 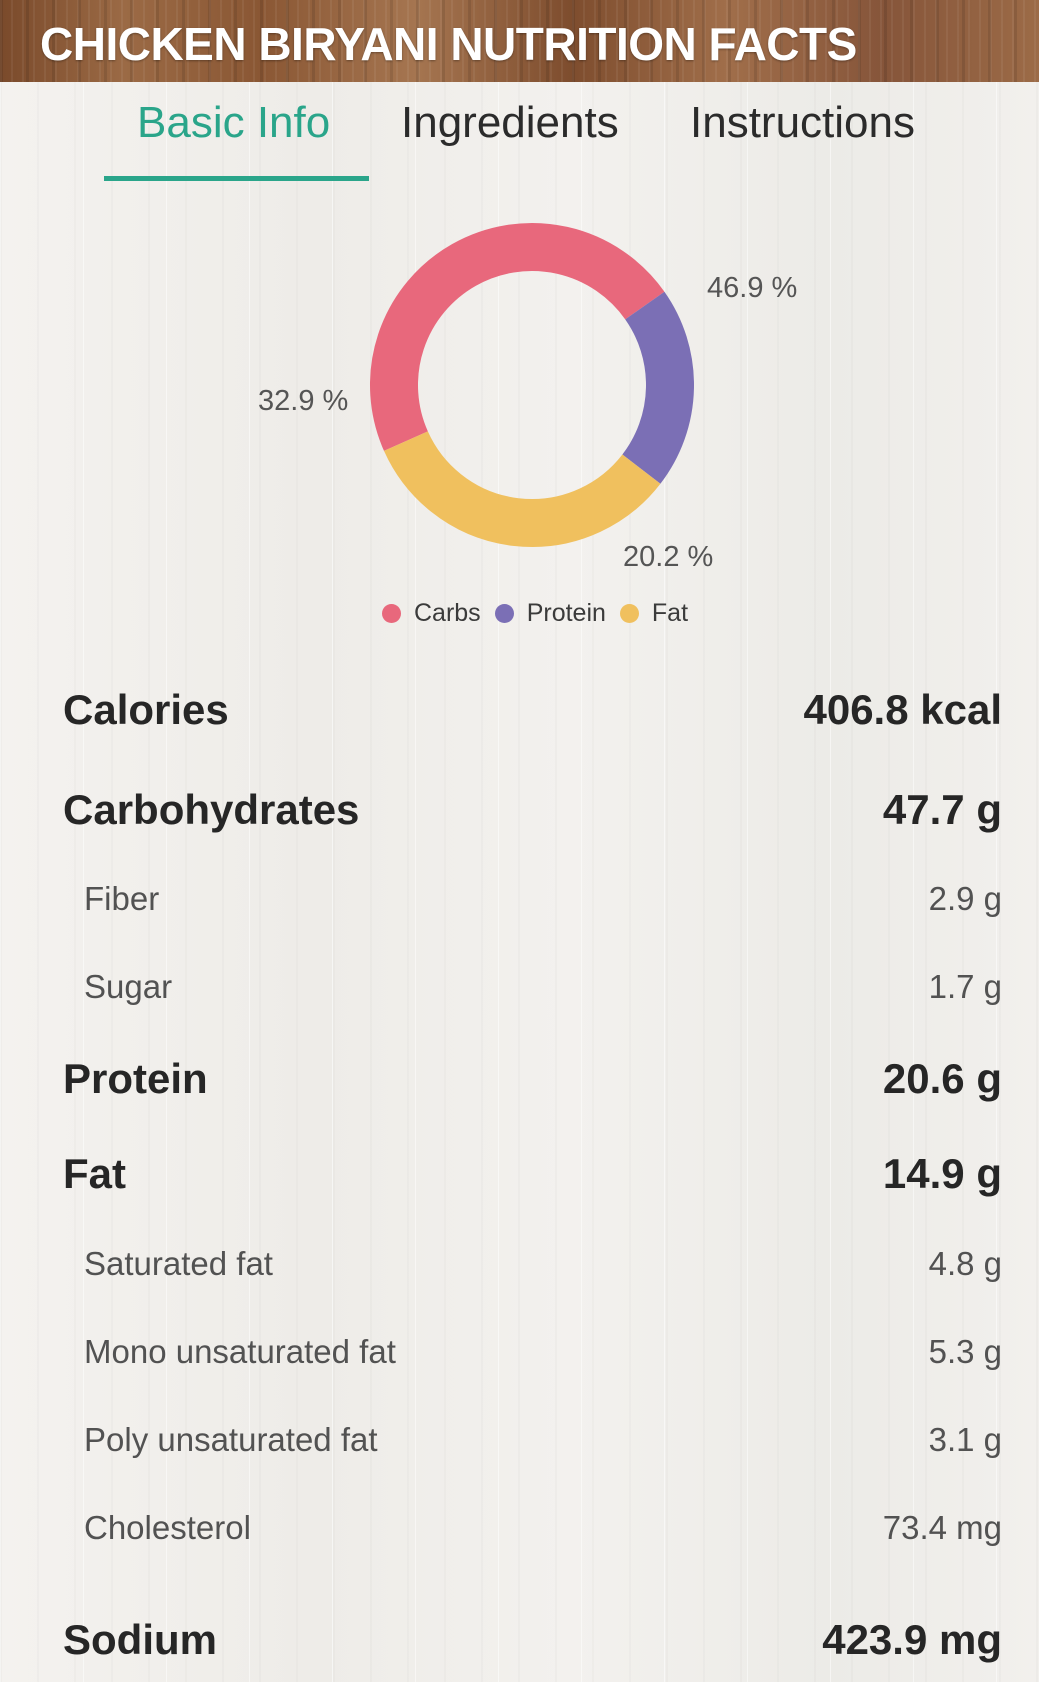 What do you see at coordinates (802, 123) in the screenshot?
I see `tab-instructions: Instructions` at bounding box center [802, 123].